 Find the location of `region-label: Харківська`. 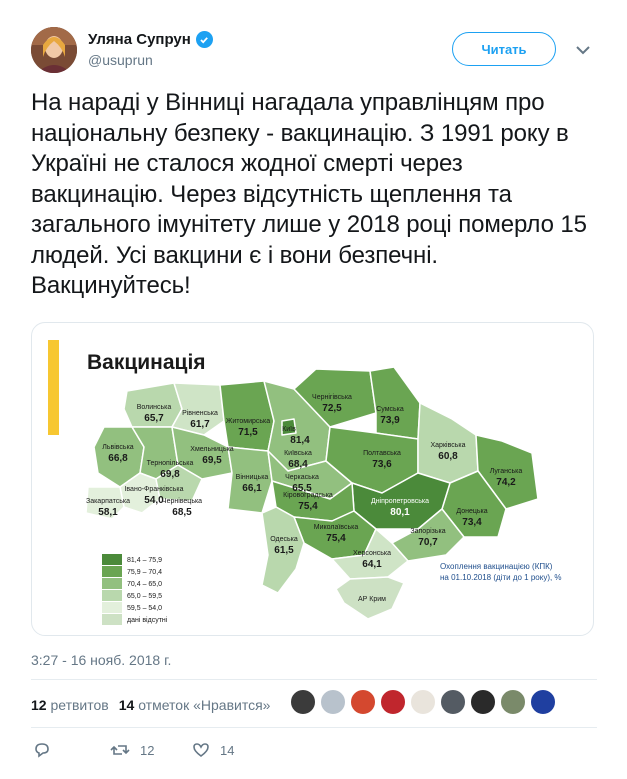

region-label: Харківська is located at coordinates (448, 445).